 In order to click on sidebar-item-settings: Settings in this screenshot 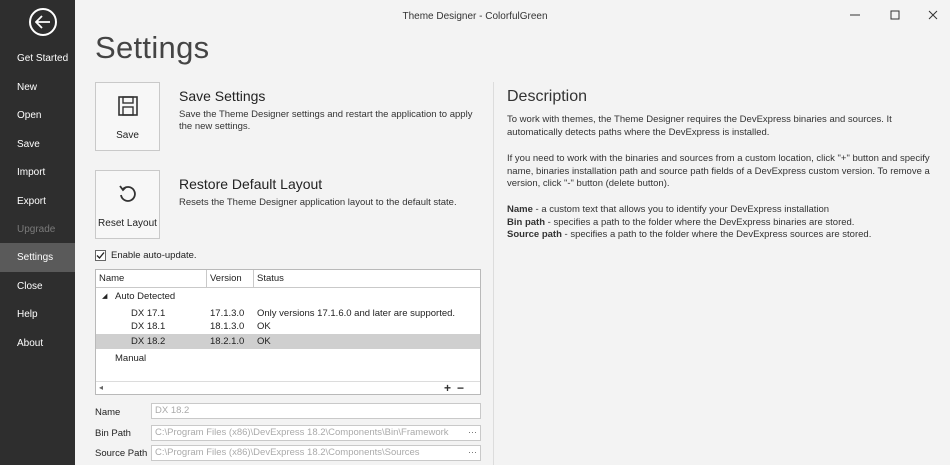, I will do `click(37, 257)`.